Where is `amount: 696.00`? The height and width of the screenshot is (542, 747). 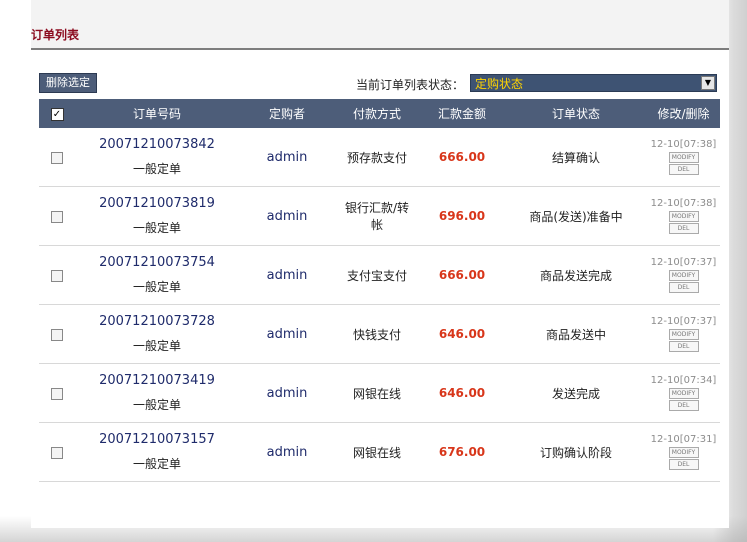
amount: 696.00 is located at coordinates (462, 216).